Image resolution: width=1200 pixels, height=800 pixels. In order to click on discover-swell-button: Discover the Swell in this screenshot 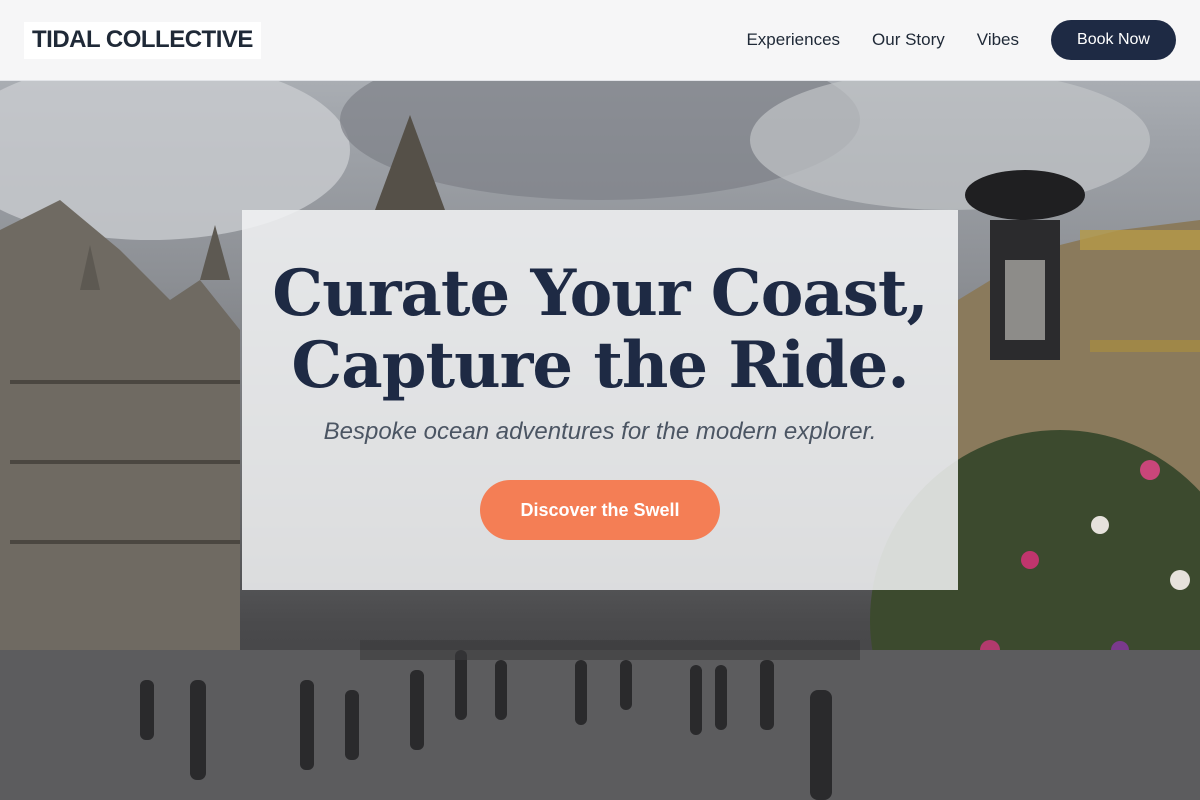, I will do `click(600, 510)`.